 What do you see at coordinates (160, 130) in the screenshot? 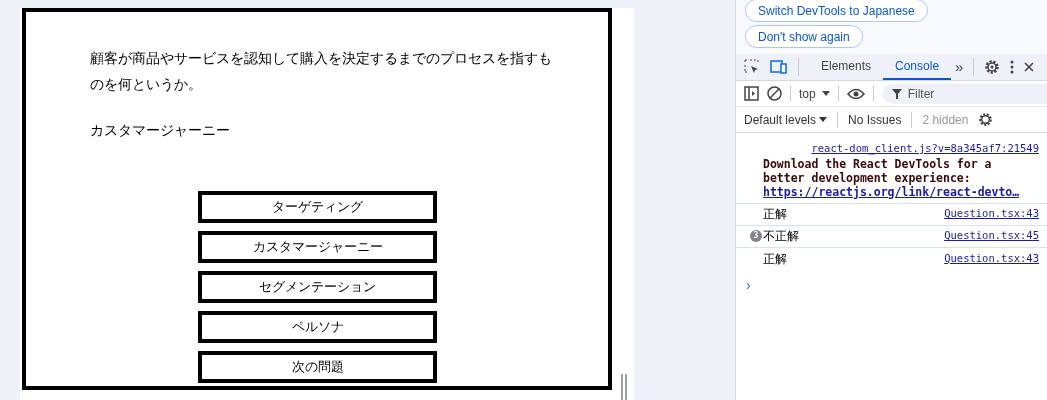
I see `answer-text: カスタマージャーニー` at bounding box center [160, 130].